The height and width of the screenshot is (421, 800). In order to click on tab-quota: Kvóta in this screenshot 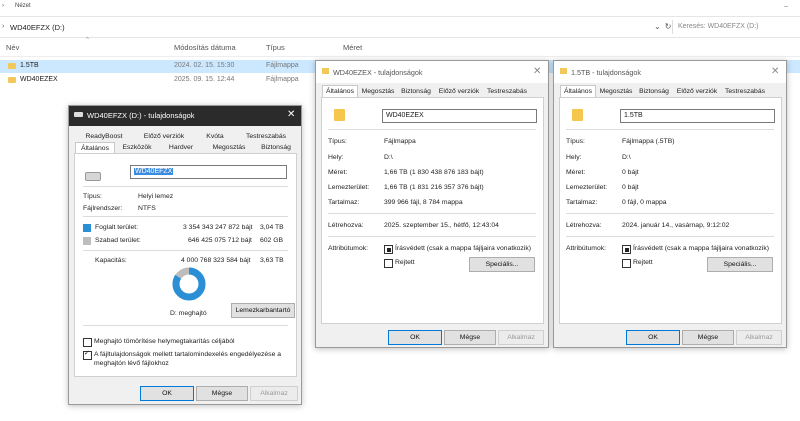, I will do `click(215, 136)`.